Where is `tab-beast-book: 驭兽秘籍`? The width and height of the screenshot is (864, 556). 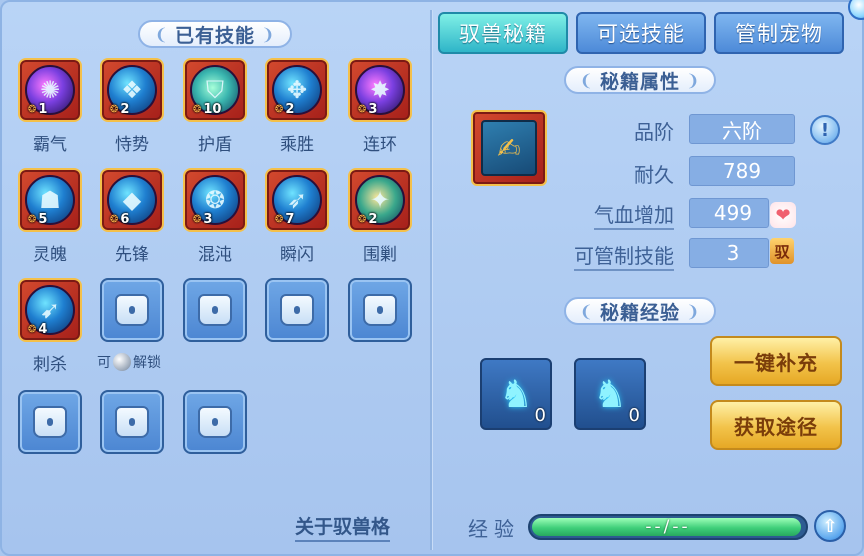
tab-beast-book: 驭兽秘籍 is located at coordinates (503, 33).